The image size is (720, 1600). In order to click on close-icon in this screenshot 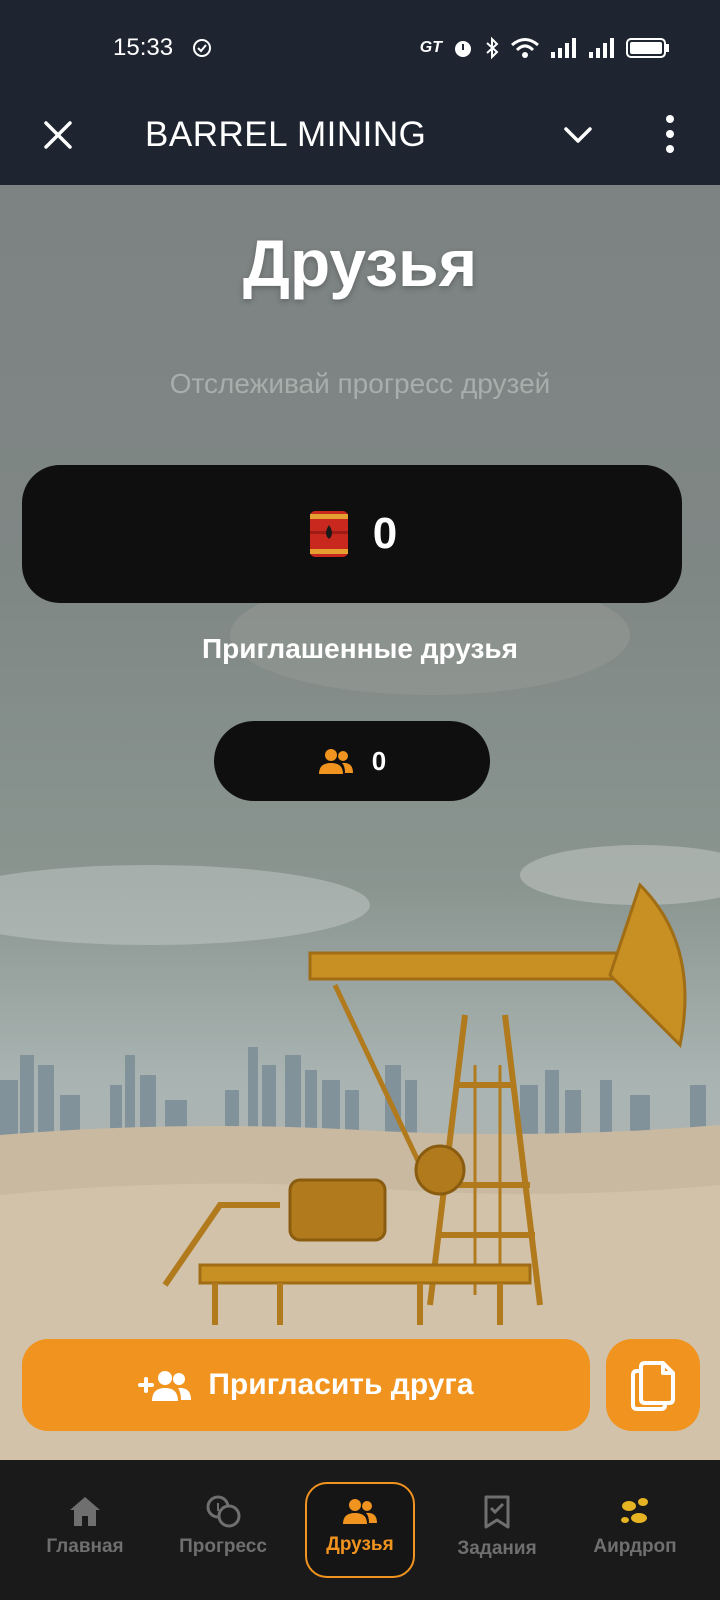, I will do `click(58, 135)`.